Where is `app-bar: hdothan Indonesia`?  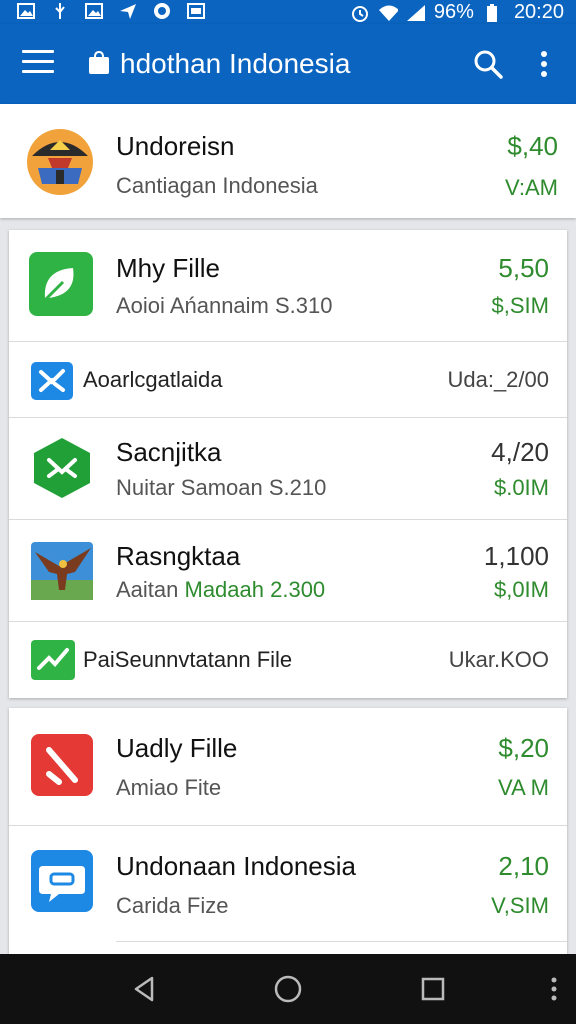 app-bar: hdothan Indonesia is located at coordinates (288, 64).